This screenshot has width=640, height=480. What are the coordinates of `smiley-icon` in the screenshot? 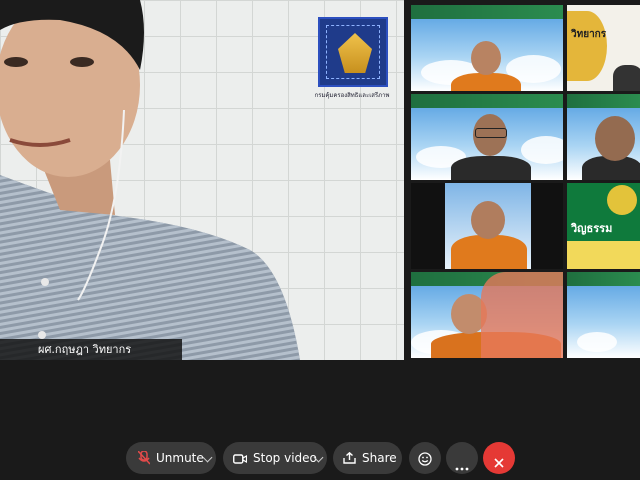 It's located at (425, 458).